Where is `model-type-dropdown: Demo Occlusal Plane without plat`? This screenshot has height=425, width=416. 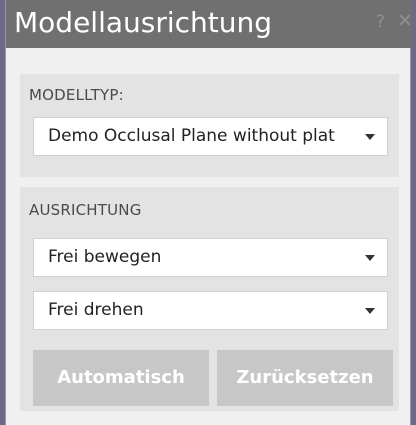
model-type-dropdown: Demo Occlusal Plane without plat is located at coordinates (210, 136).